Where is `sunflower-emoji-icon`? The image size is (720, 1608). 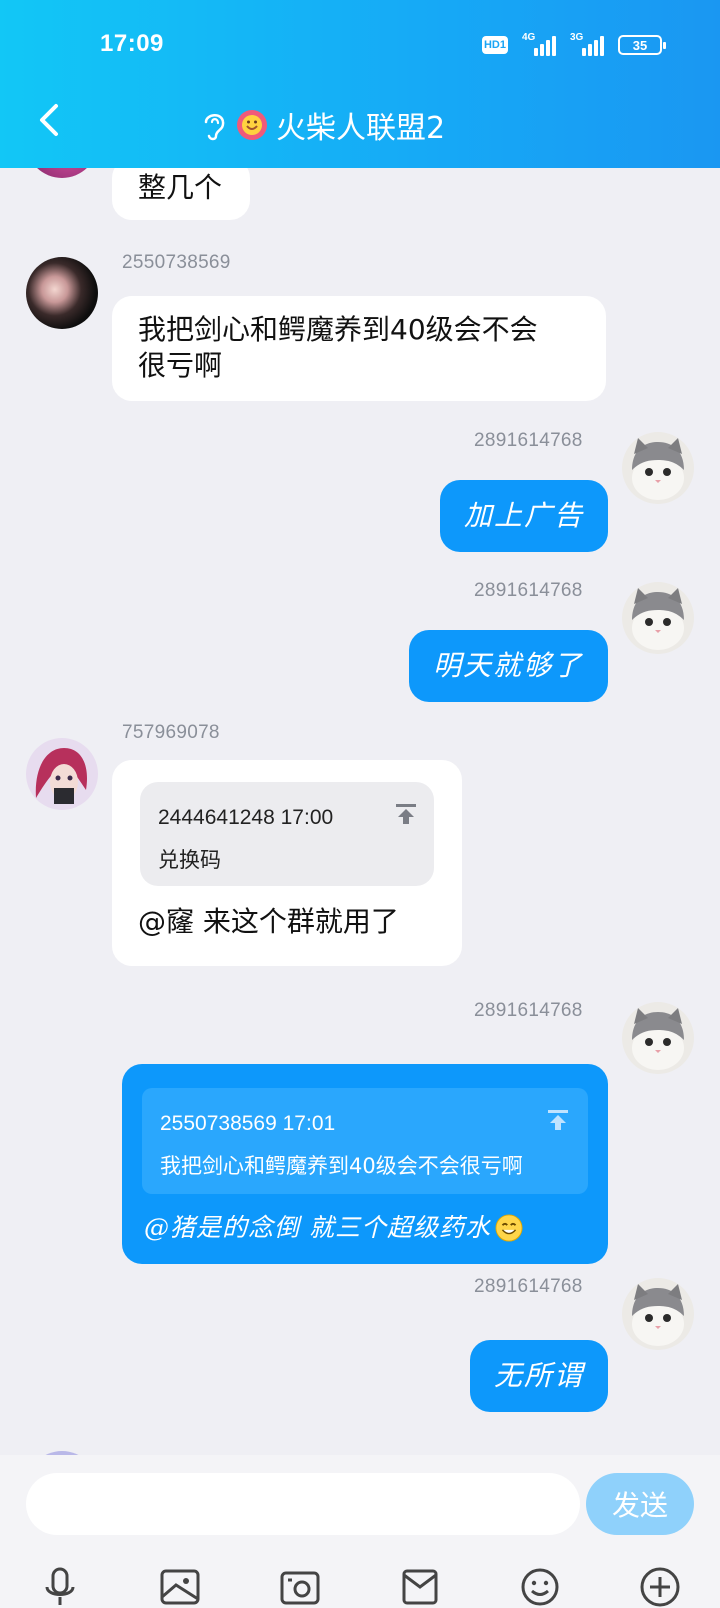 sunflower-emoji-icon is located at coordinates (252, 125).